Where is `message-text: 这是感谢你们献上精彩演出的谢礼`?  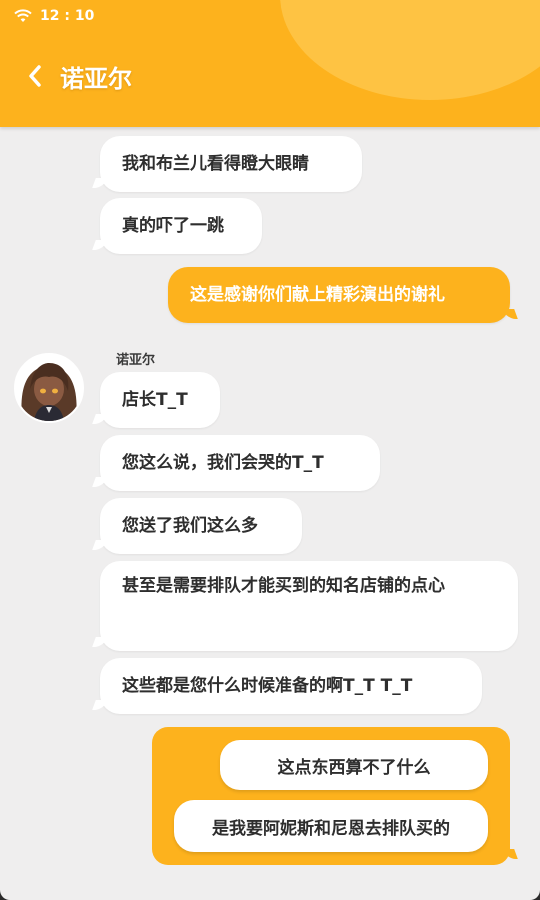
message-text: 这是感谢你们献上精彩演出的谢礼 is located at coordinates (317, 295).